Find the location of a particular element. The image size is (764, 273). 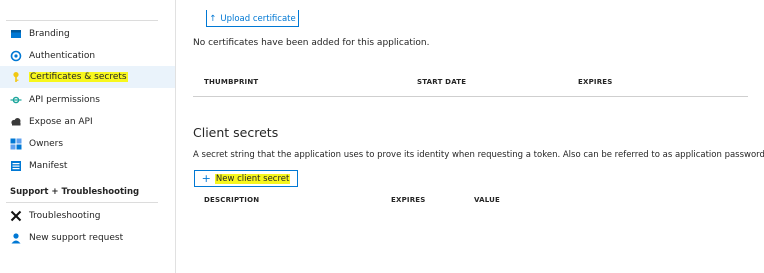

sidebar-item-label: Authentication is located at coordinates (62, 56).